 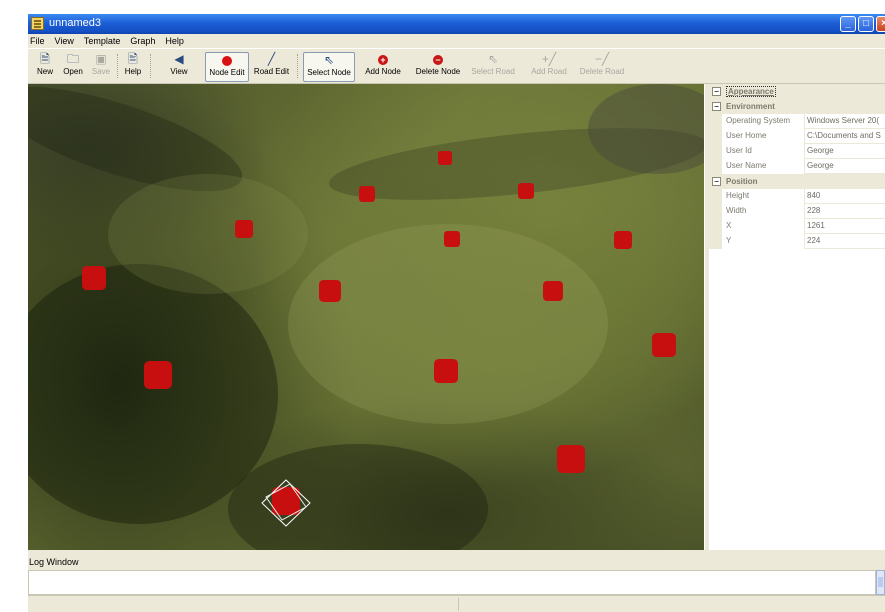 What do you see at coordinates (797, 121) in the screenshot?
I see `property-row: Operating System Windows Server 20(` at bounding box center [797, 121].